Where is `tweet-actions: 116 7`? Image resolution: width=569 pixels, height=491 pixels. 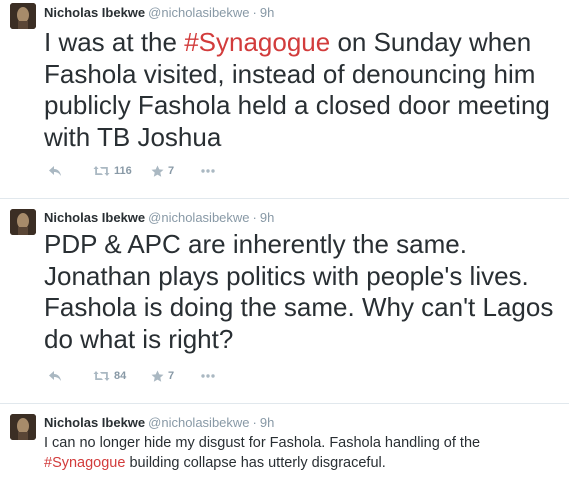
tweet-actions: 116 7 is located at coordinates (131, 171).